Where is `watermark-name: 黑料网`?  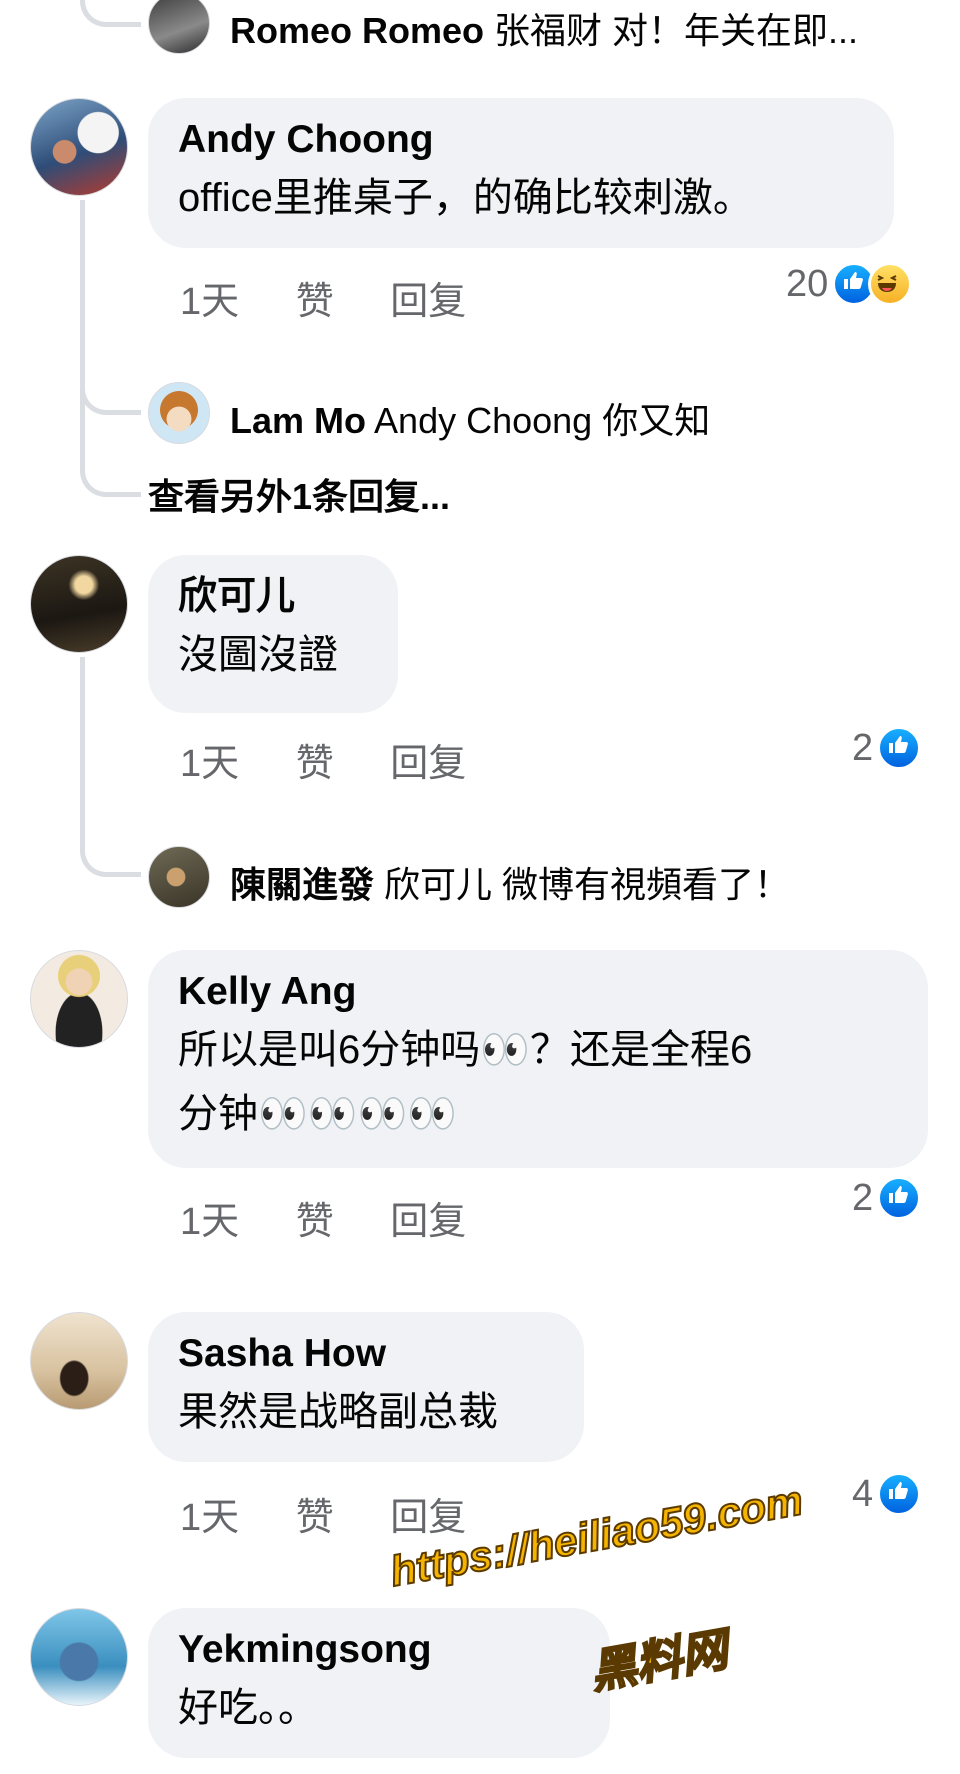
watermark-name: 黑料网 is located at coordinates (658, 1660).